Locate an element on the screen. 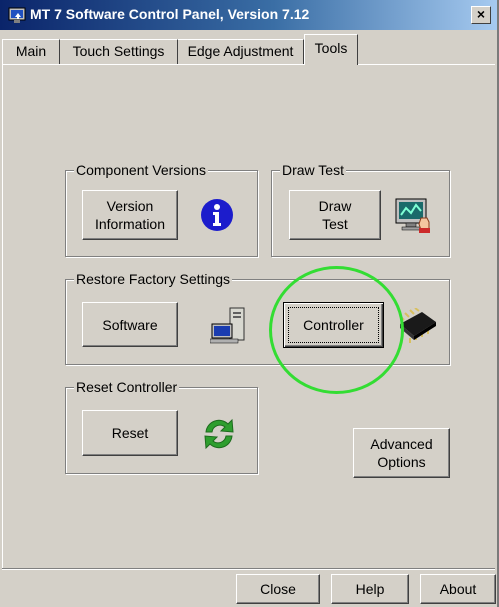 Image resolution: width=499 pixels, height=607 pixels. close-button: Close is located at coordinates (278, 589).